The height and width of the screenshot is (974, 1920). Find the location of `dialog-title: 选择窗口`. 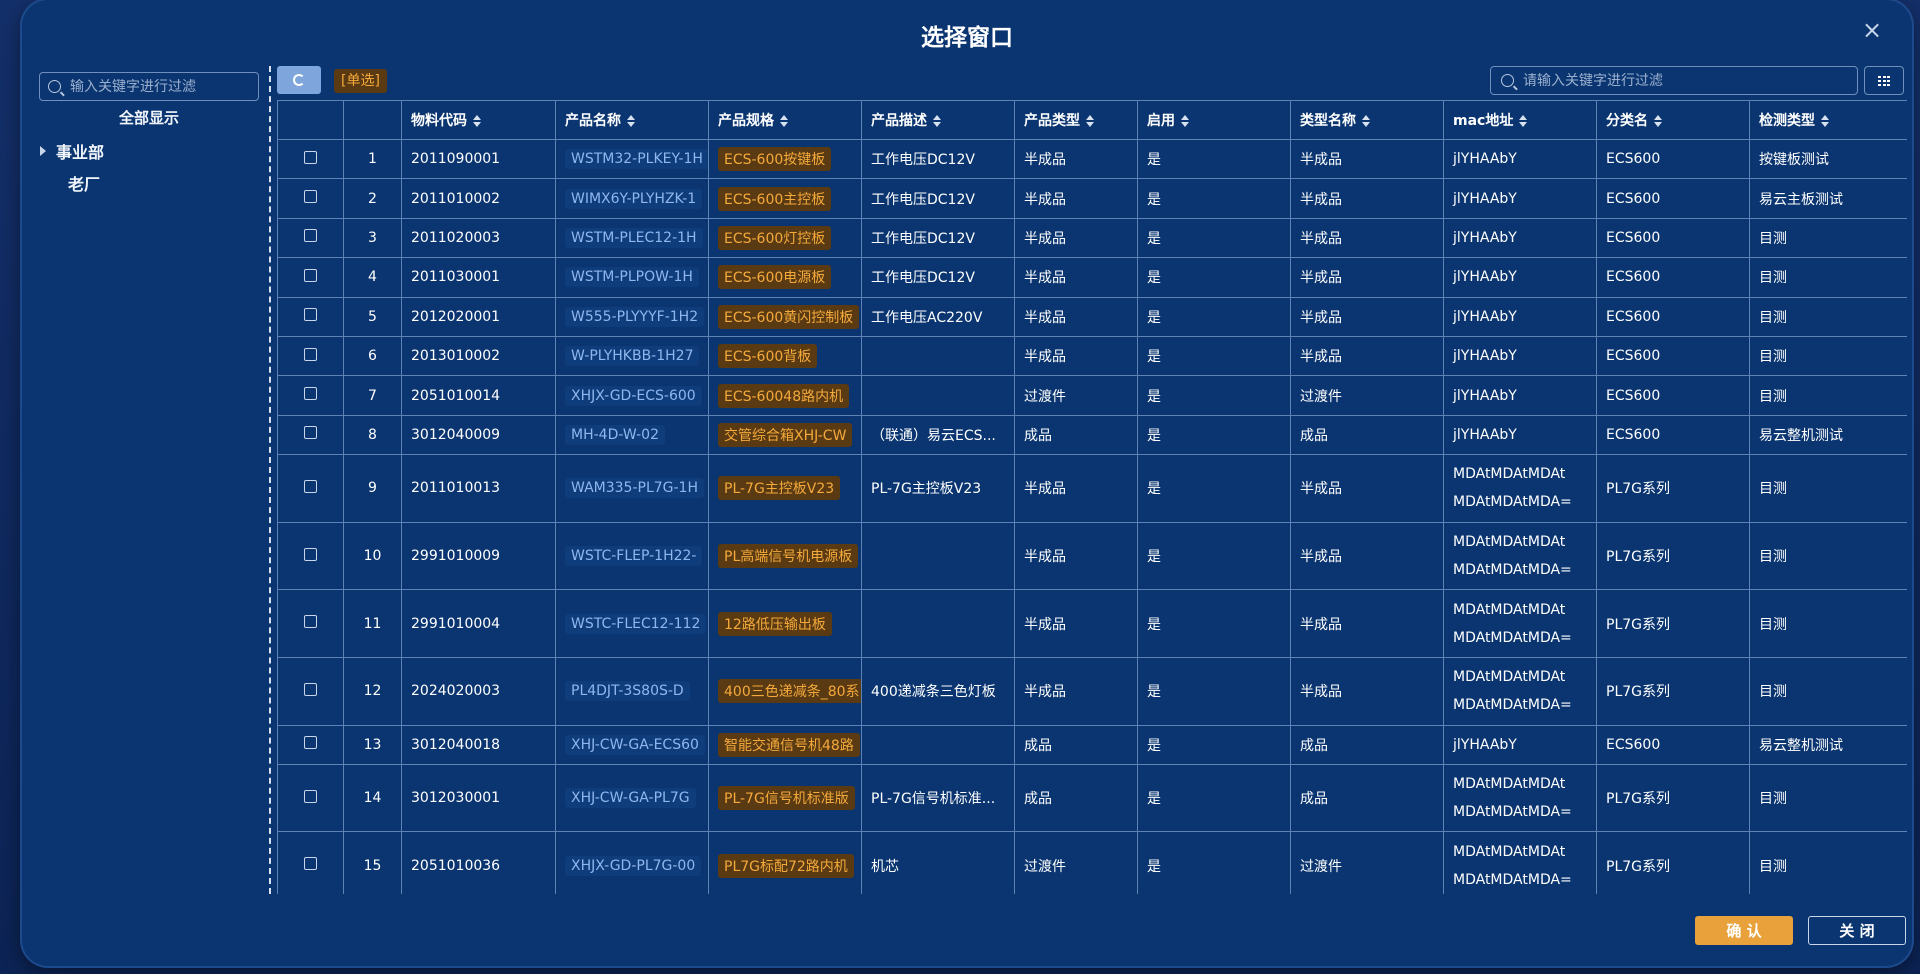

dialog-title: 选择窗口 is located at coordinates (967, 38).